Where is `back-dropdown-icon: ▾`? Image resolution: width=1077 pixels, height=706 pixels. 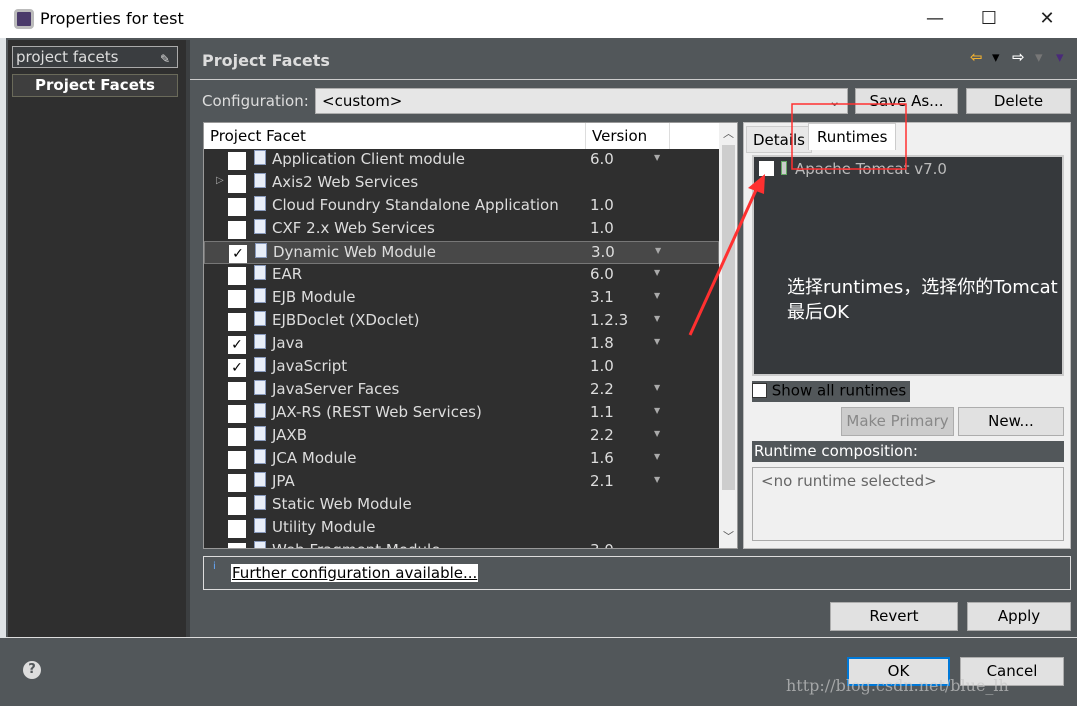 back-dropdown-icon: ▾ is located at coordinates (996, 57).